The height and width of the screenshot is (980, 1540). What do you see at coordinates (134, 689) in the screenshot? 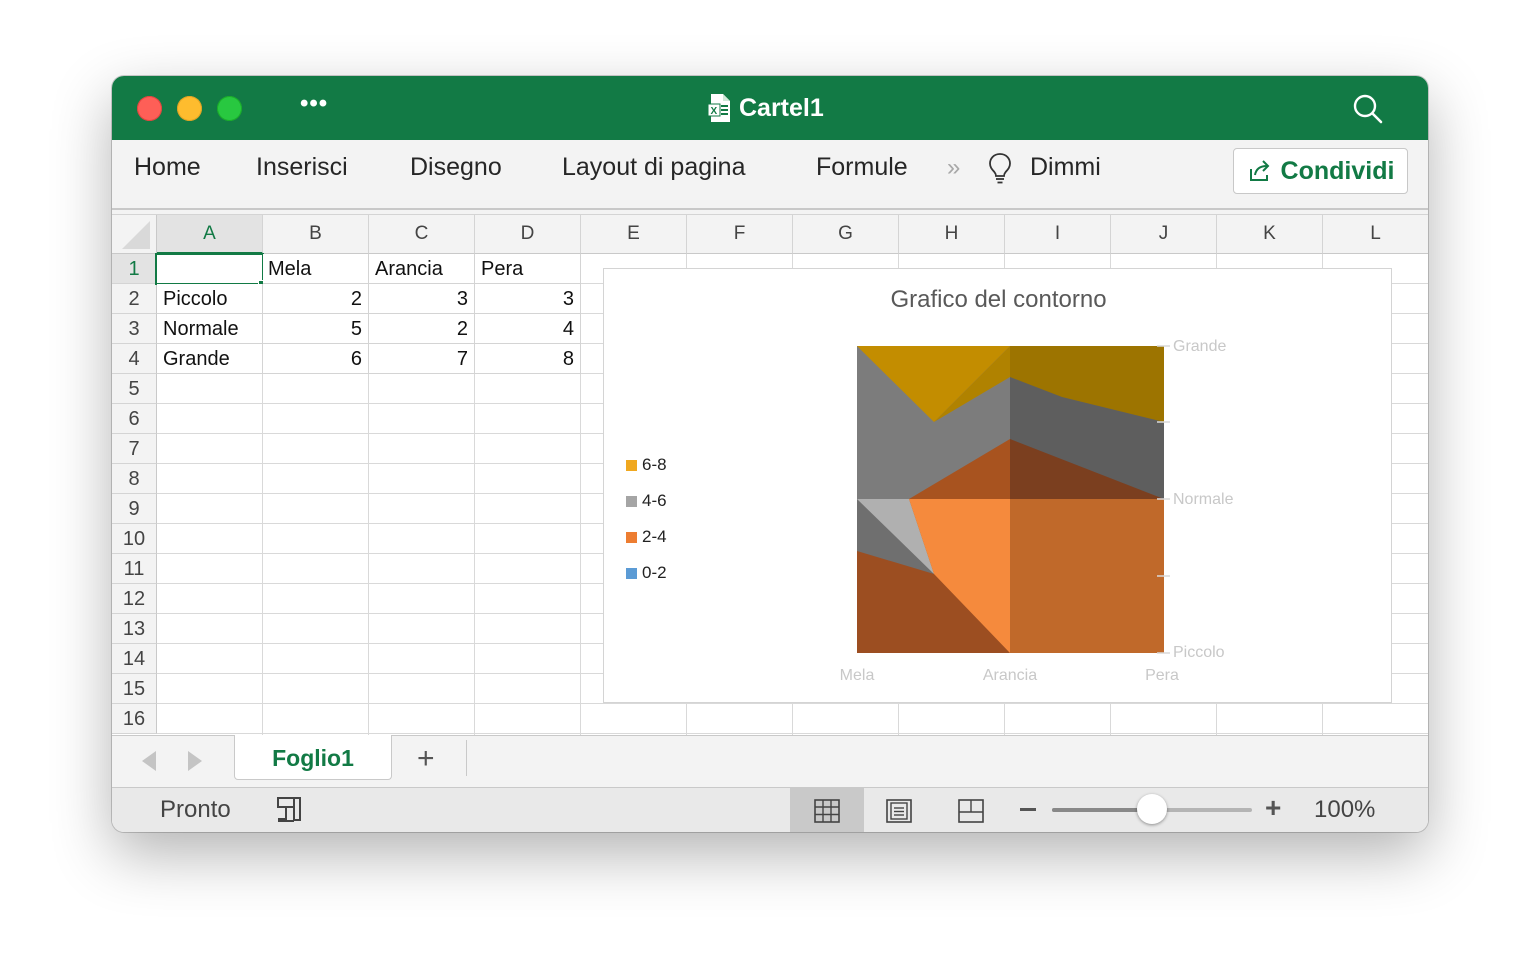
I see `row-header-15: 15` at bounding box center [134, 689].